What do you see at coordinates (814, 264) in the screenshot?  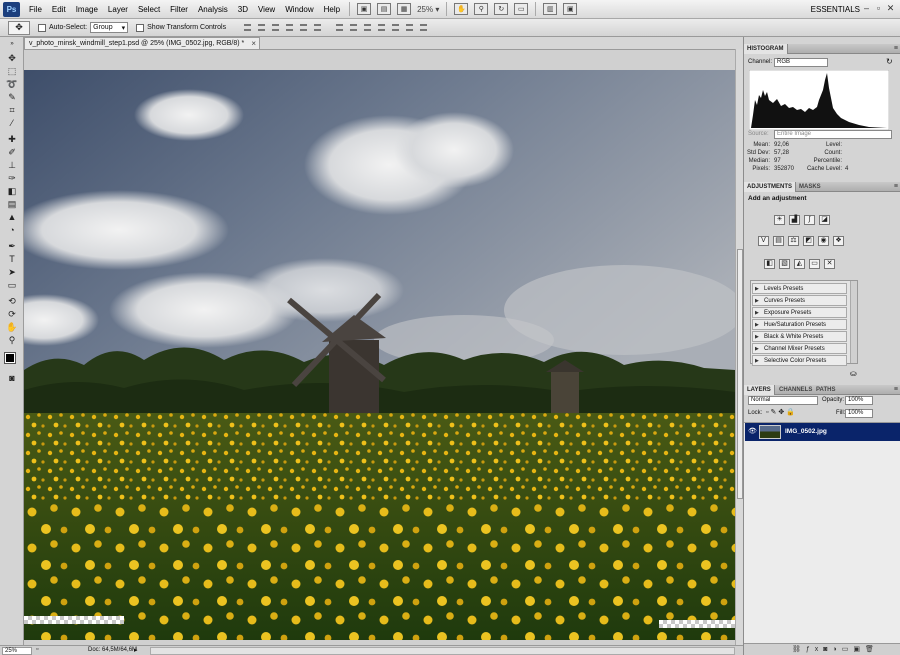 I see `gradient-map-icon: ▭` at bounding box center [814, 264].